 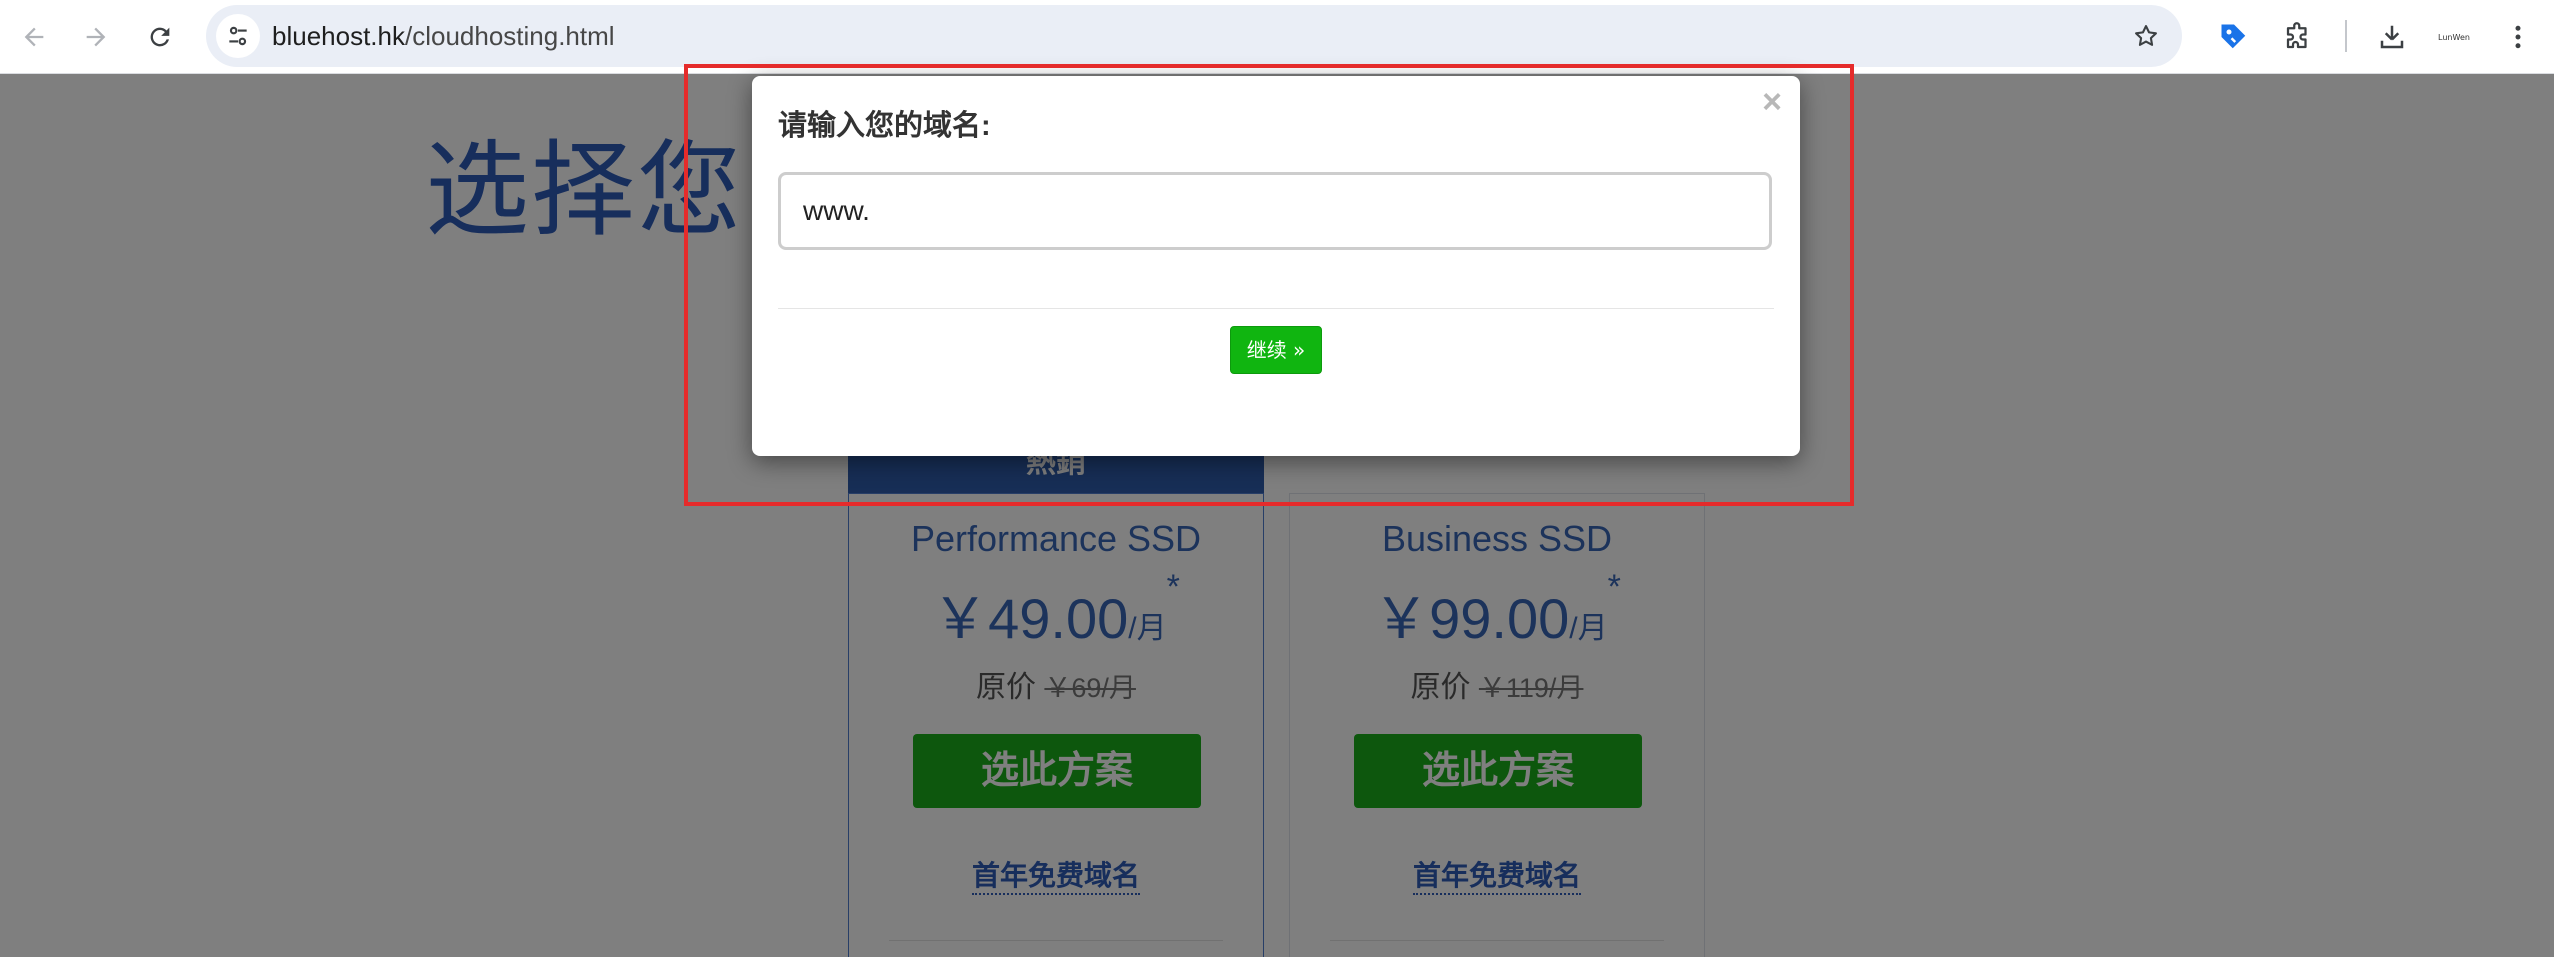 I want to click on toolbar-separator, so click(x=2346, y=36).